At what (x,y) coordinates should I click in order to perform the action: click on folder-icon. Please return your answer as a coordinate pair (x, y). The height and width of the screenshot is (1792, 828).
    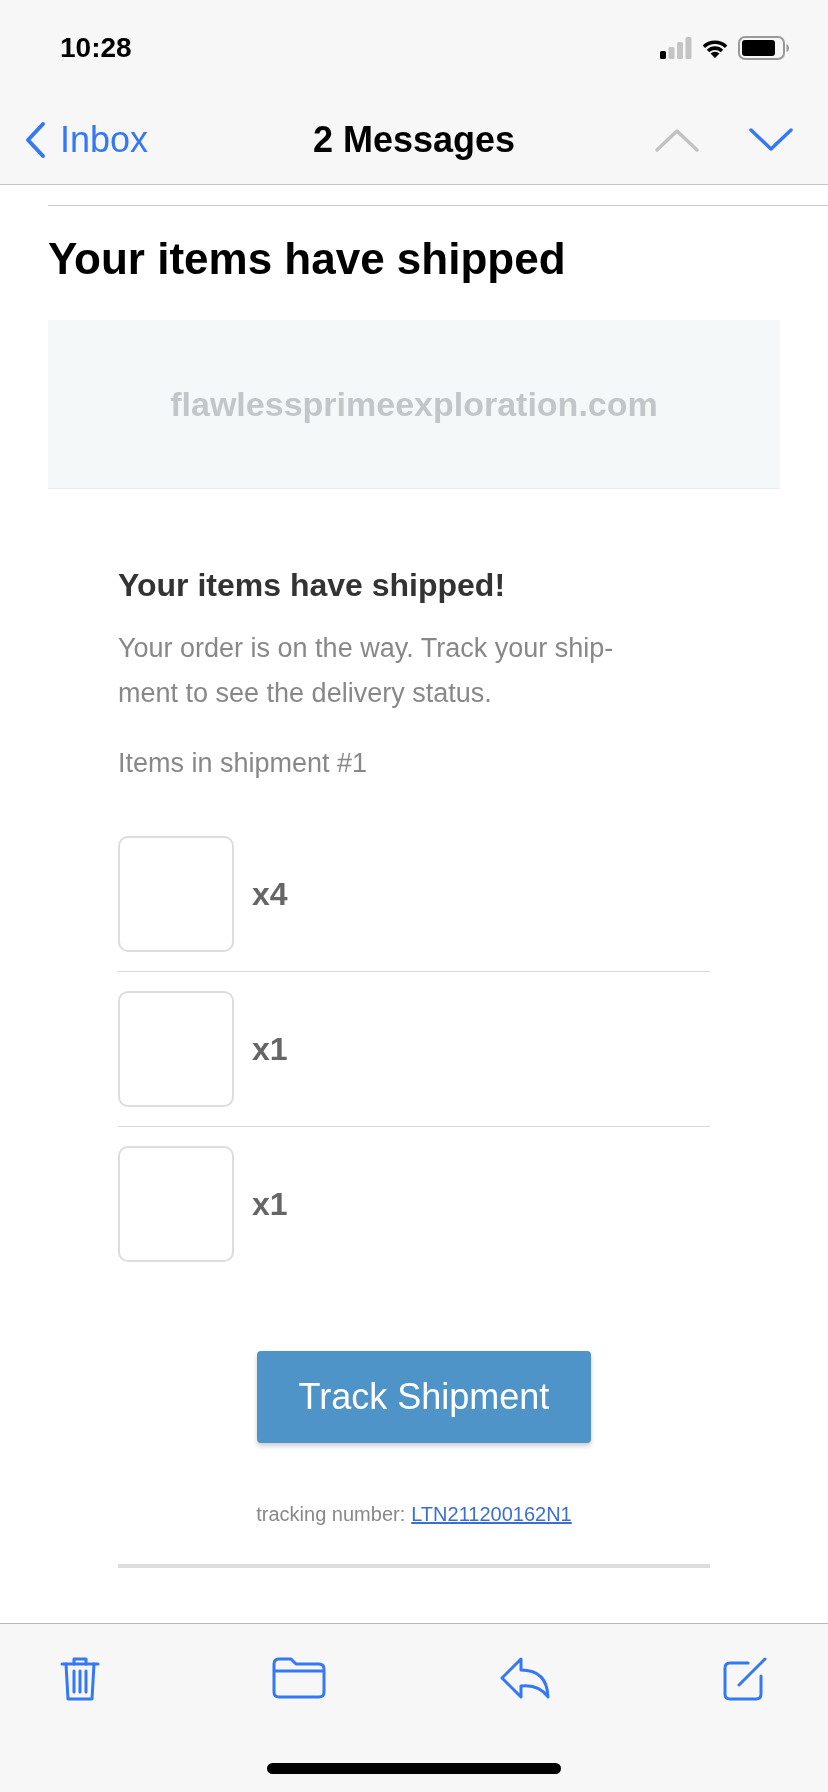
    Looking at the image, I should click on (299, 1678).